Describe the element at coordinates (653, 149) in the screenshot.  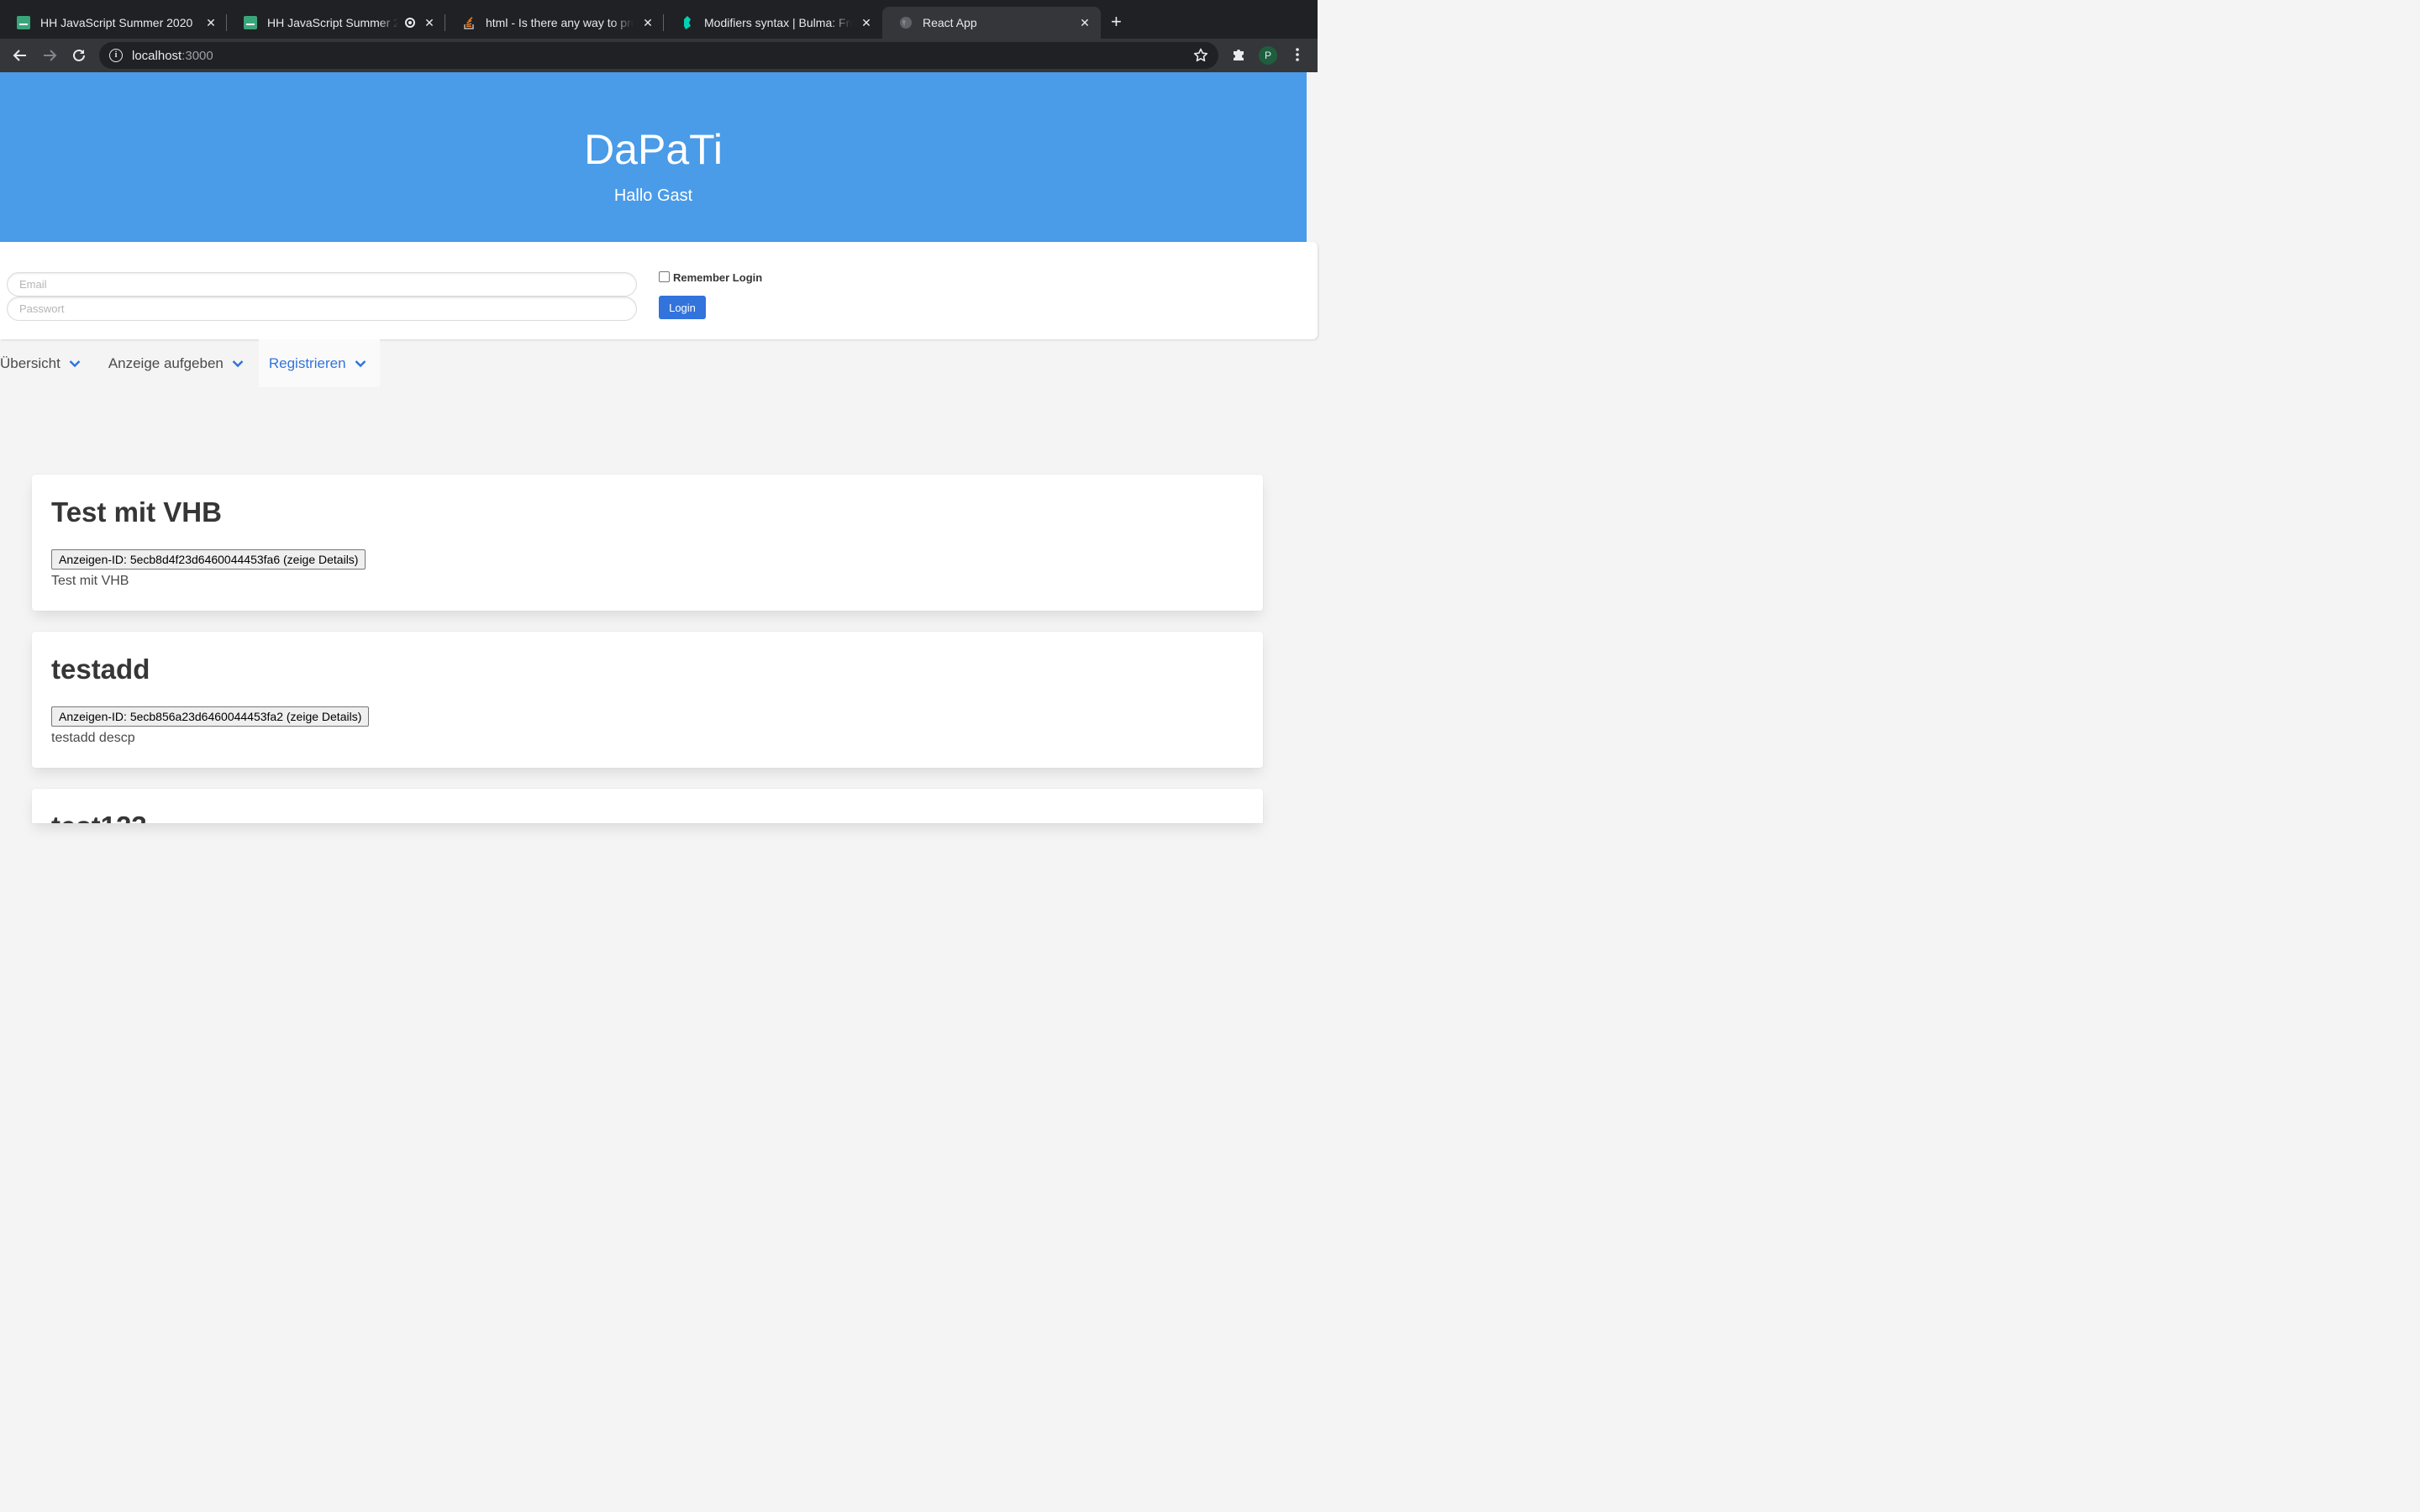
I see `site-title: DaPaTi` at that location.